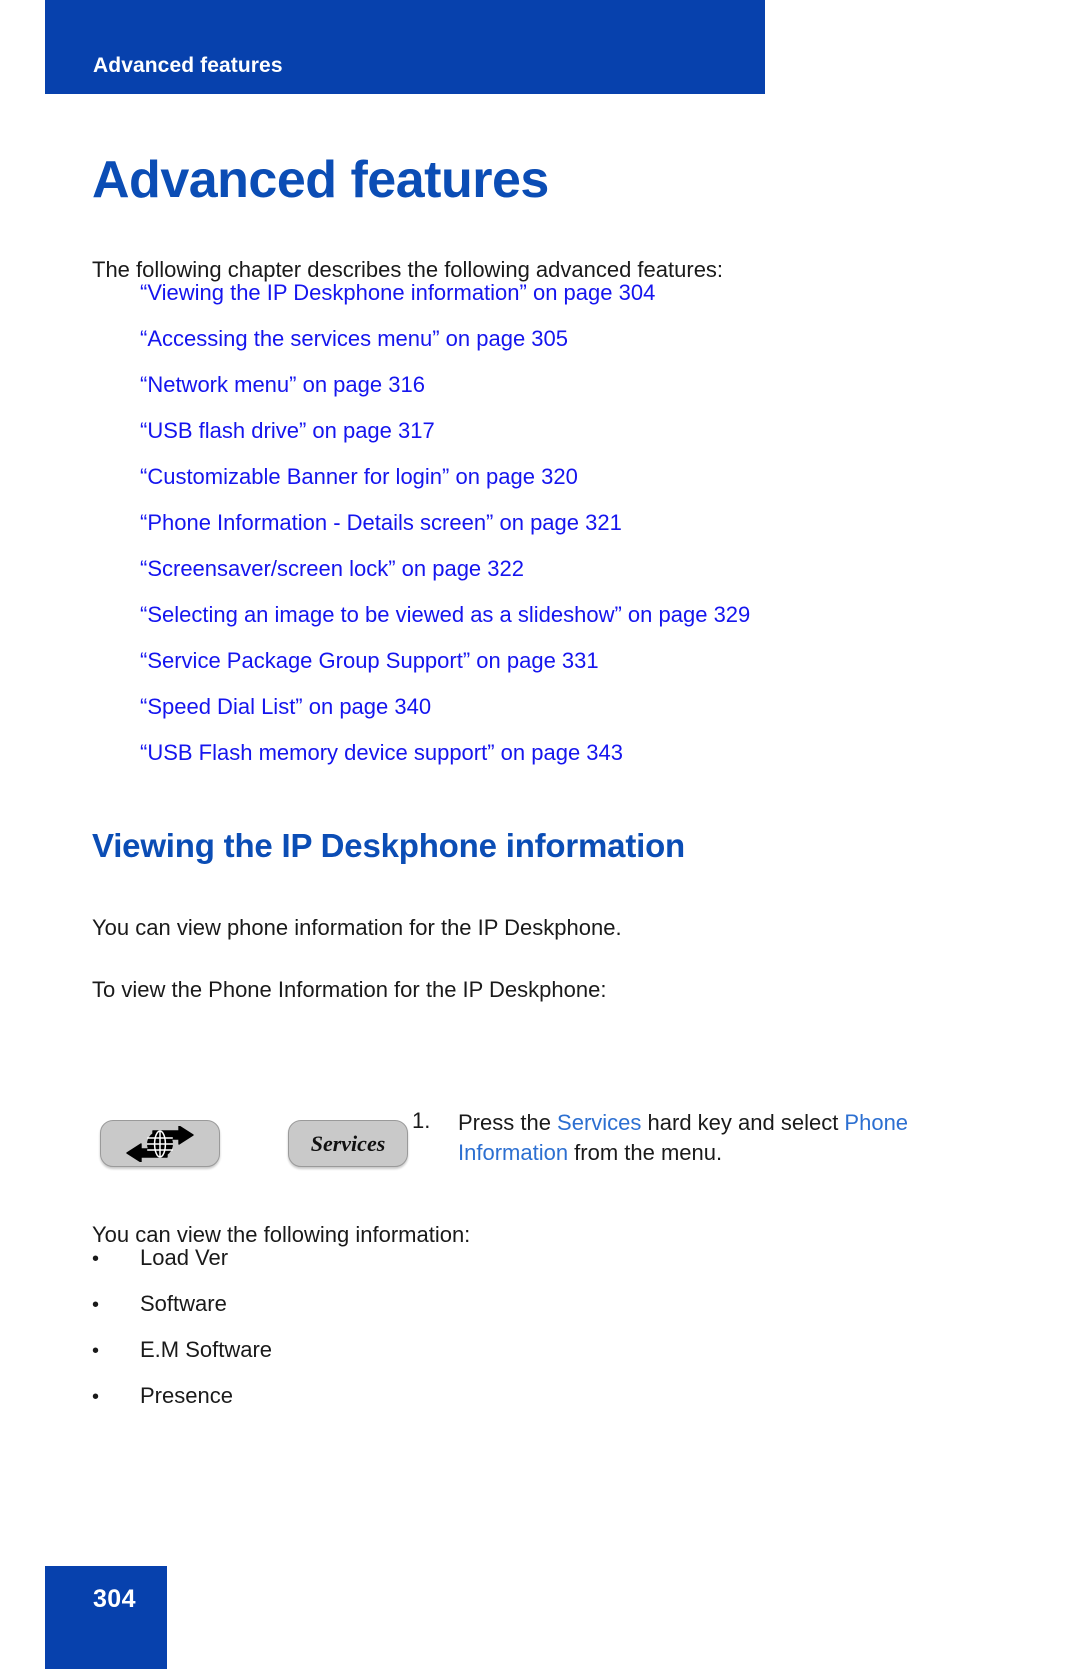 The image size is (1080, 1669). What do you see at coordinates (188, 65) in the screenshot?
I see `running-header-text: Advanced features` at bounding box center [188, 65].